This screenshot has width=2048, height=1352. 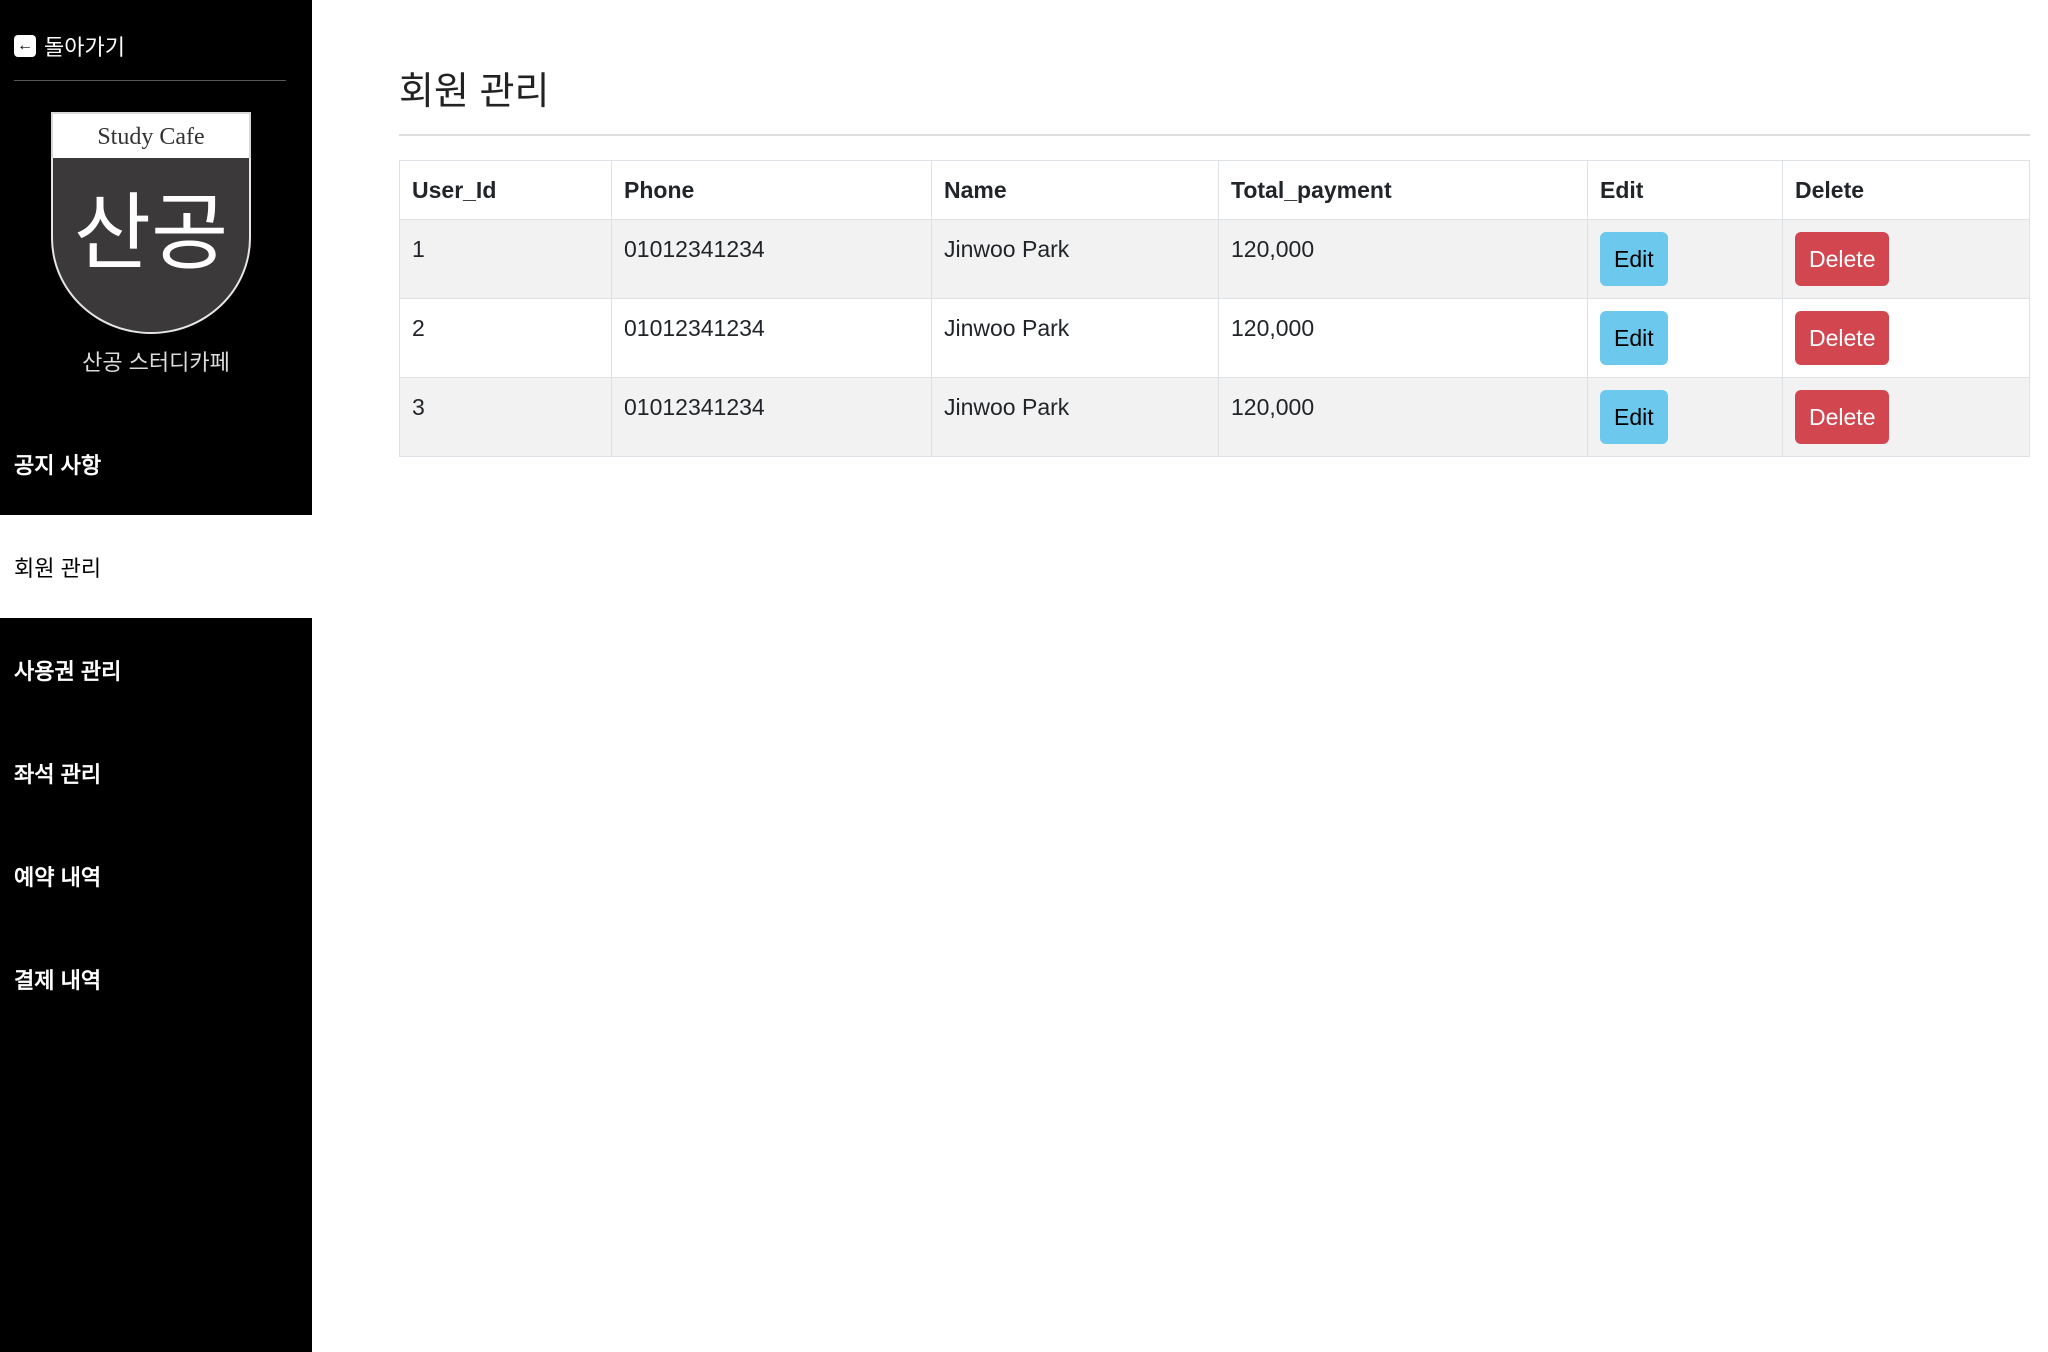 What do you see at coordinates (1685, 190) in the screenshot?
I see `header-edit: Edit` at bounding box center [1685, 190].